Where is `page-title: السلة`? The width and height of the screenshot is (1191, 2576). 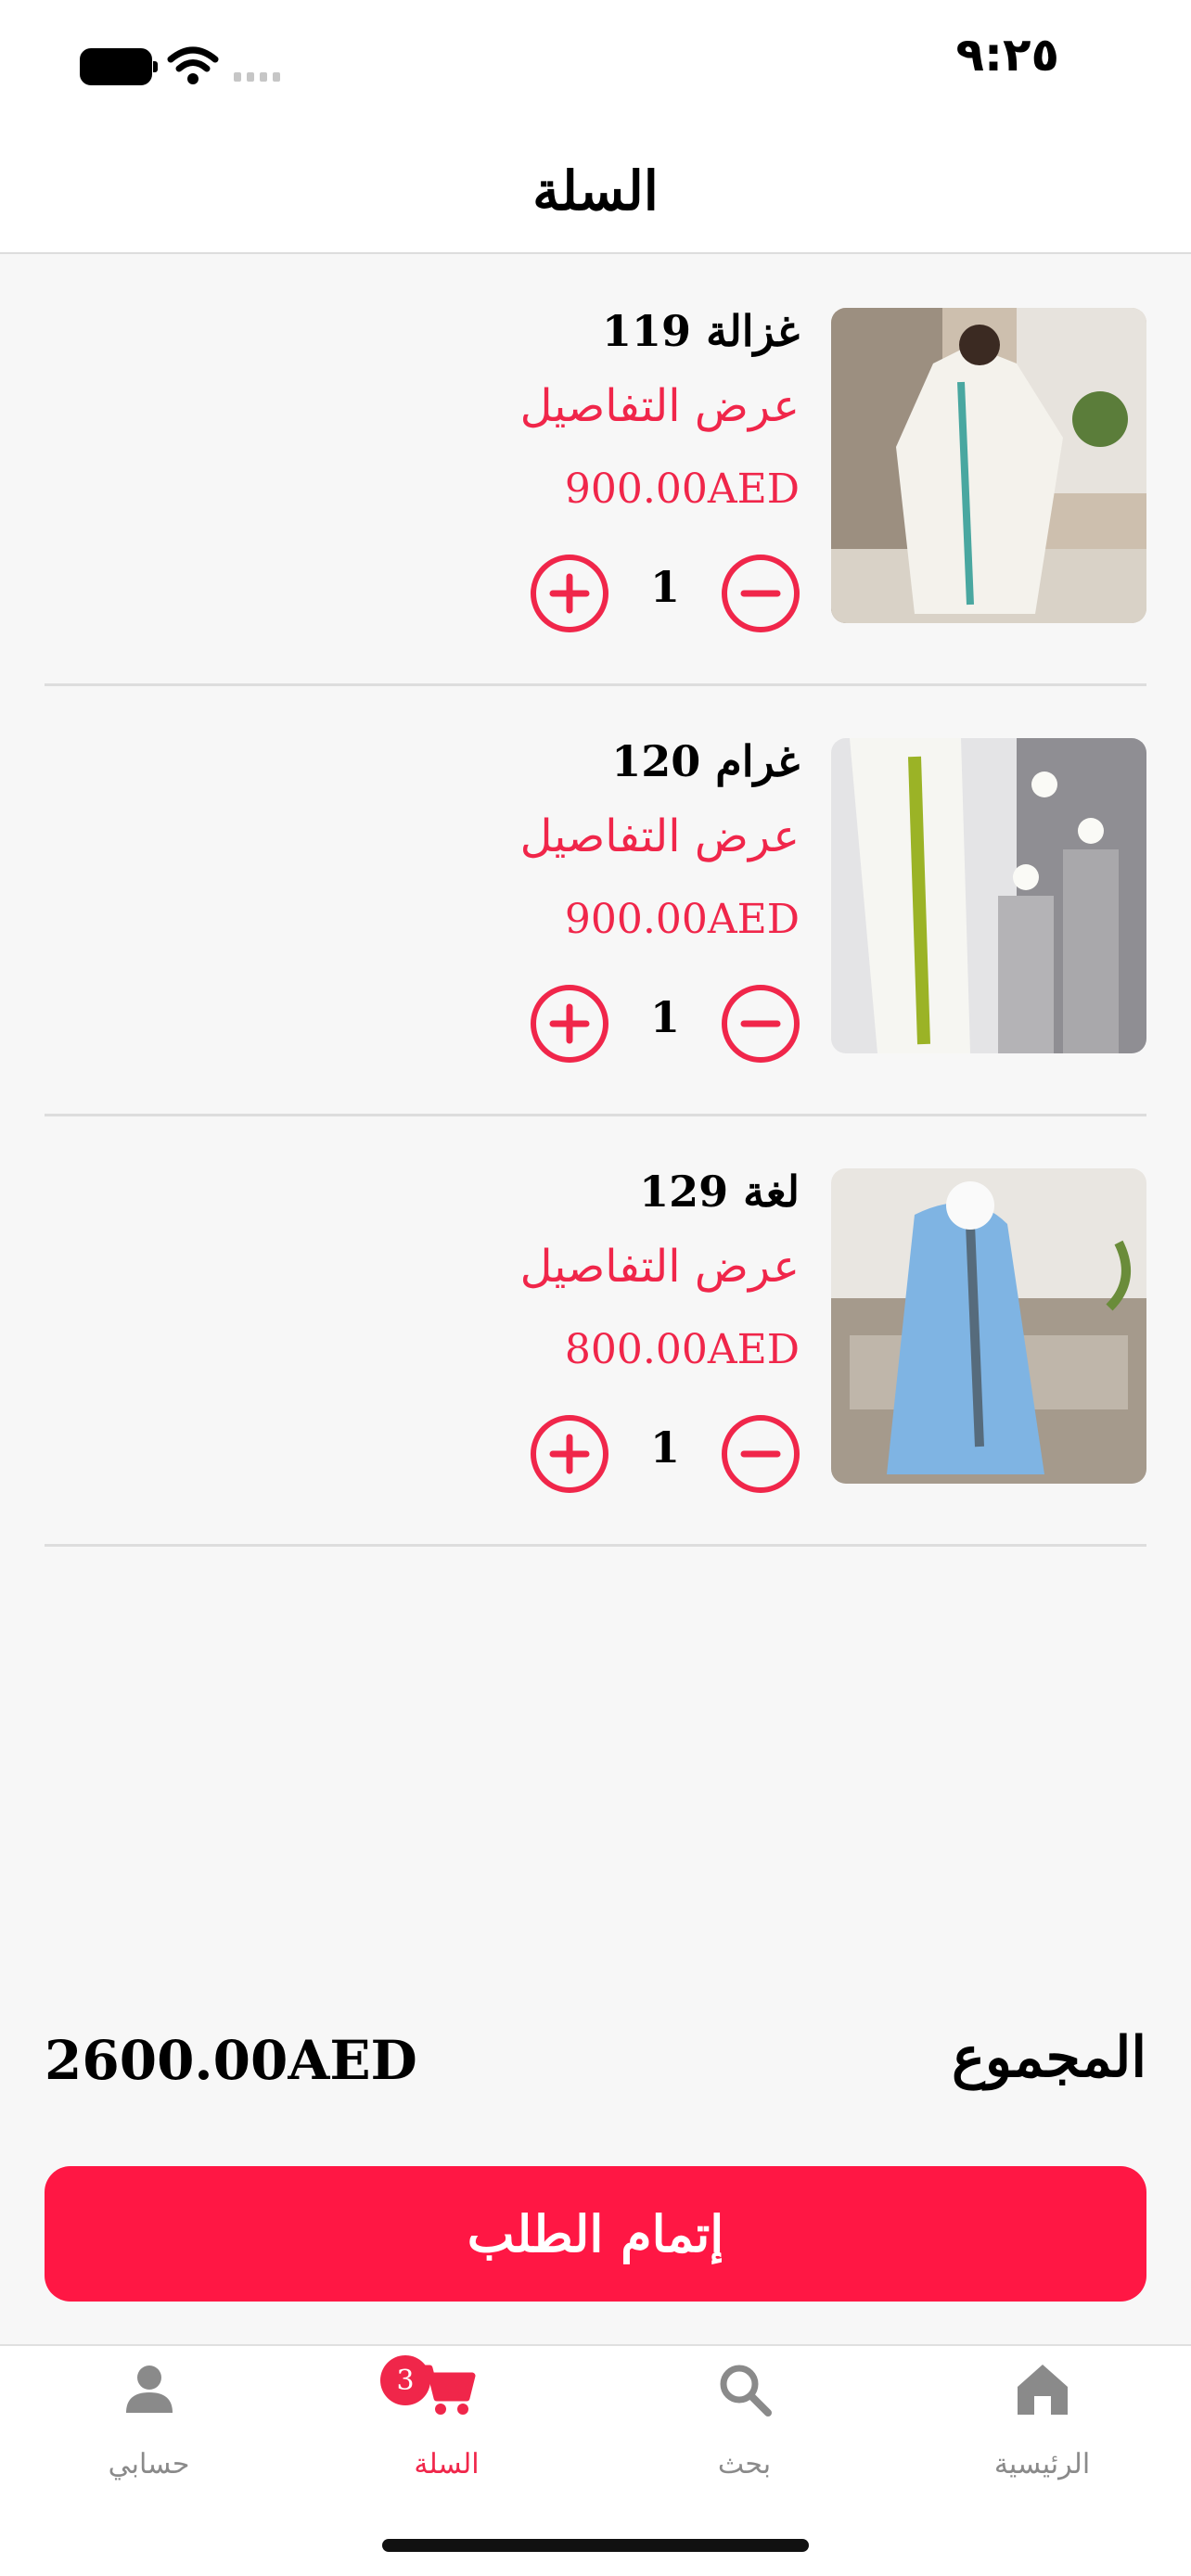 page-title: السلة is located at coordinates (595, 191).